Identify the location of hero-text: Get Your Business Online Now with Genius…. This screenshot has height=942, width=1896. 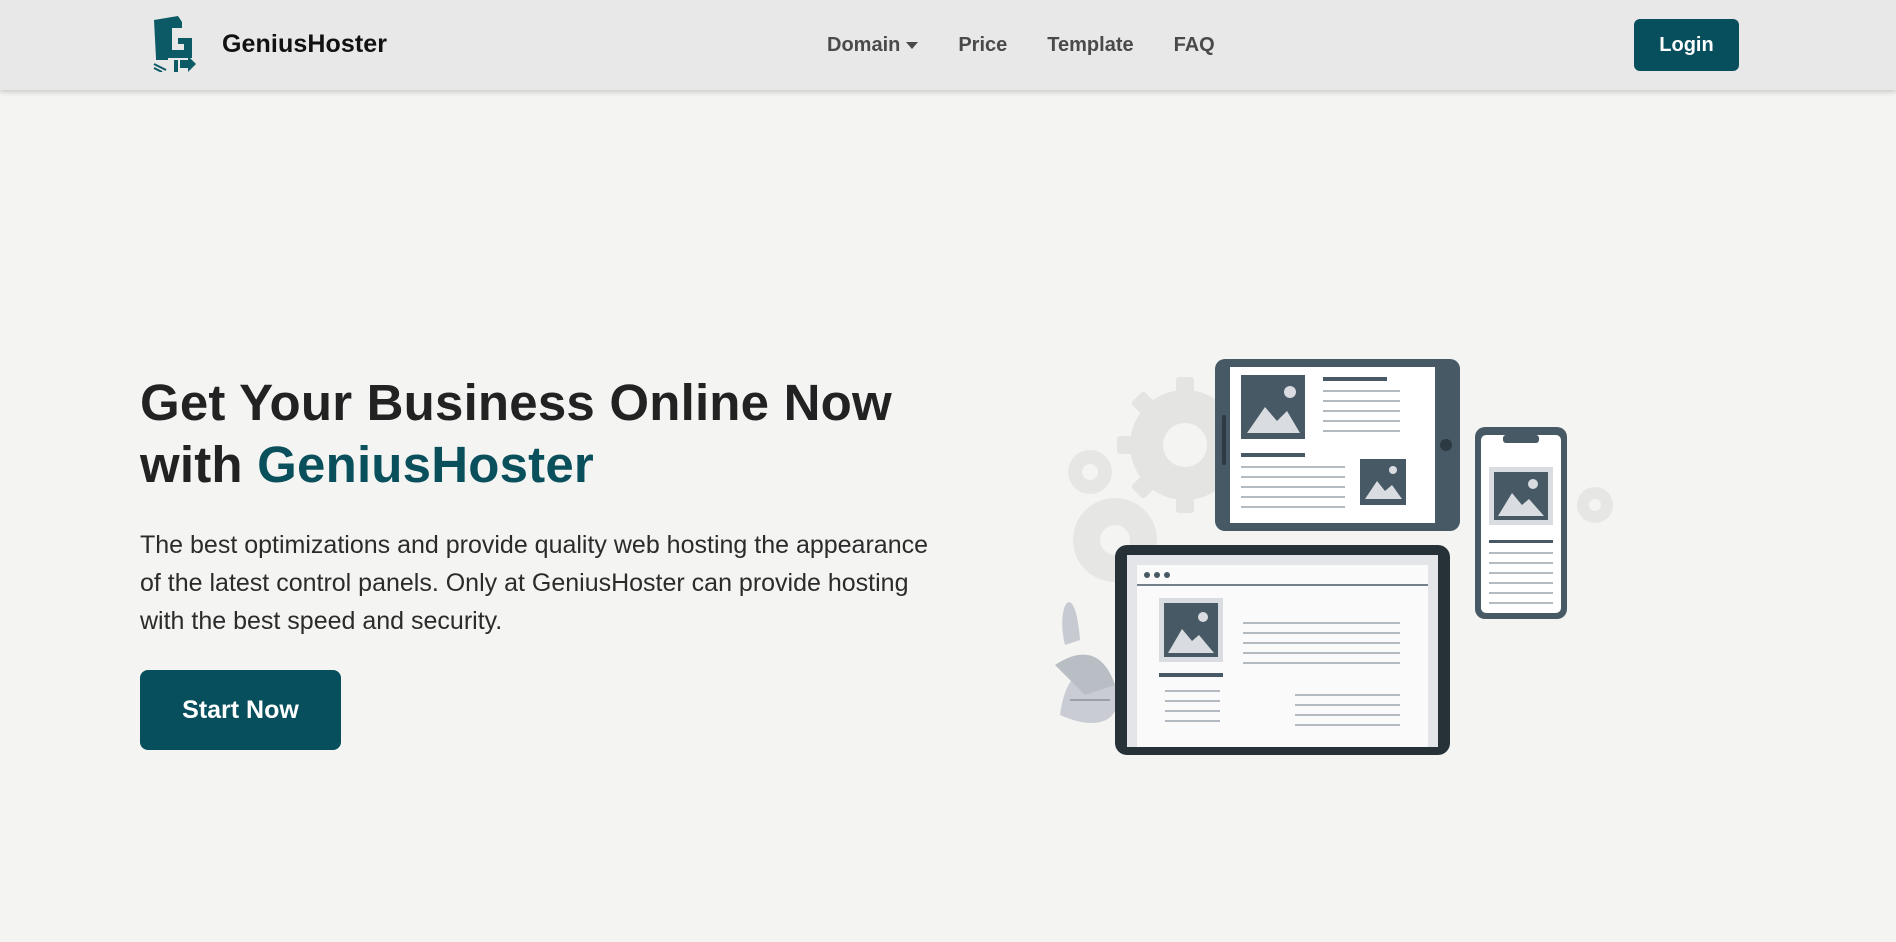
(550, 506).